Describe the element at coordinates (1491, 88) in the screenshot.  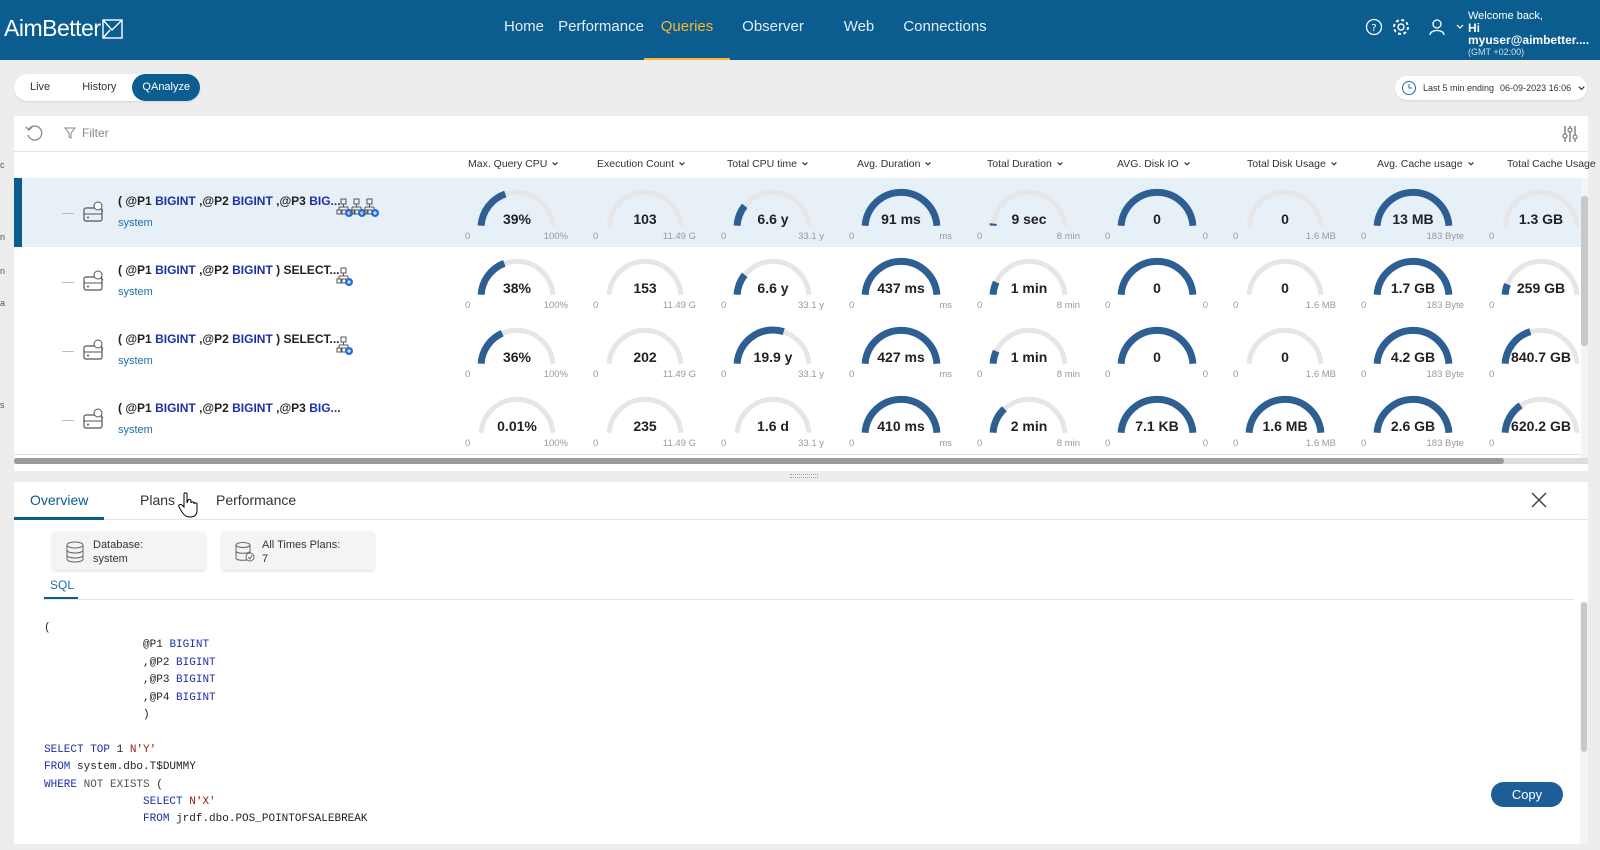
I see `time-range-selector: Last 5 min ending 06-09-2023 16:06` at that location.